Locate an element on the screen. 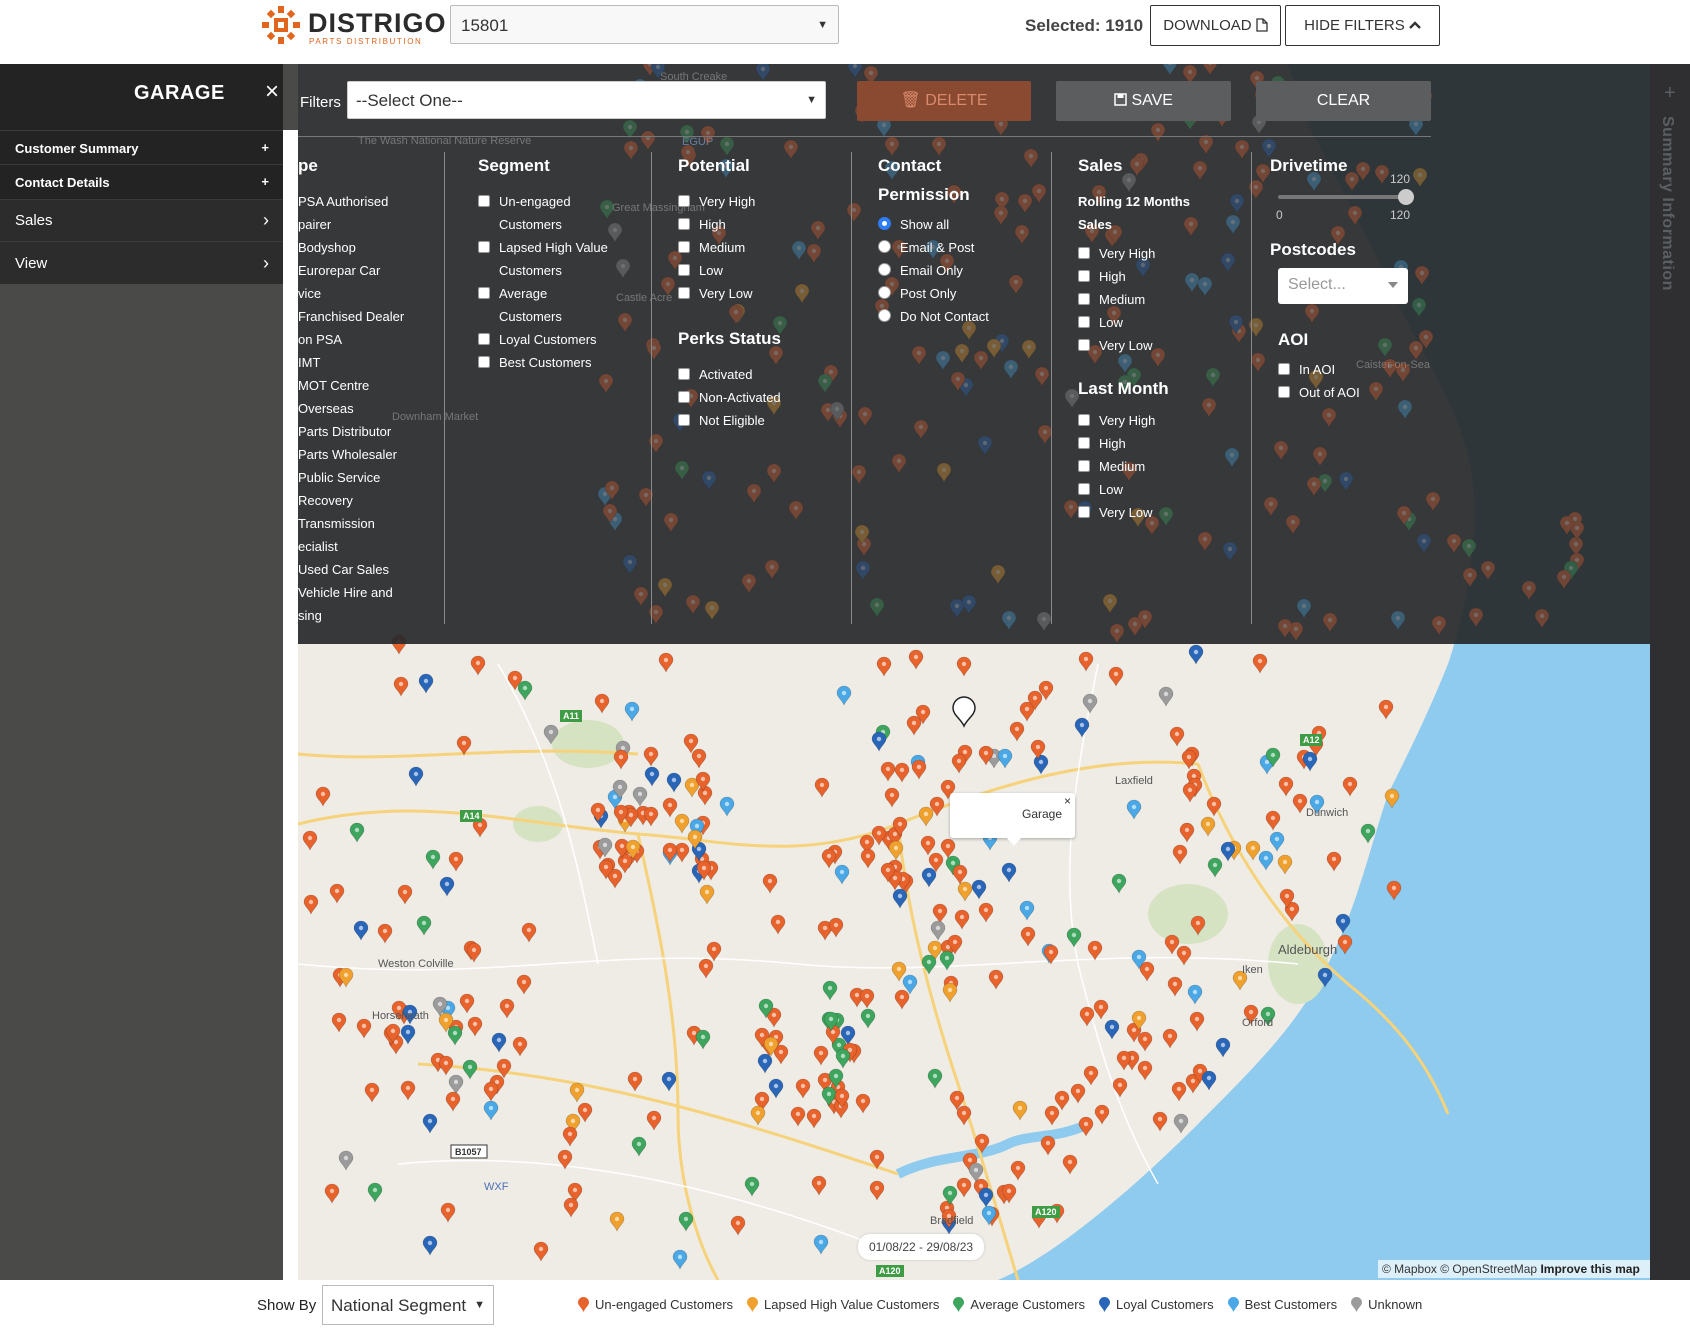  type-option: IMT is located at coordinates (371, 362).